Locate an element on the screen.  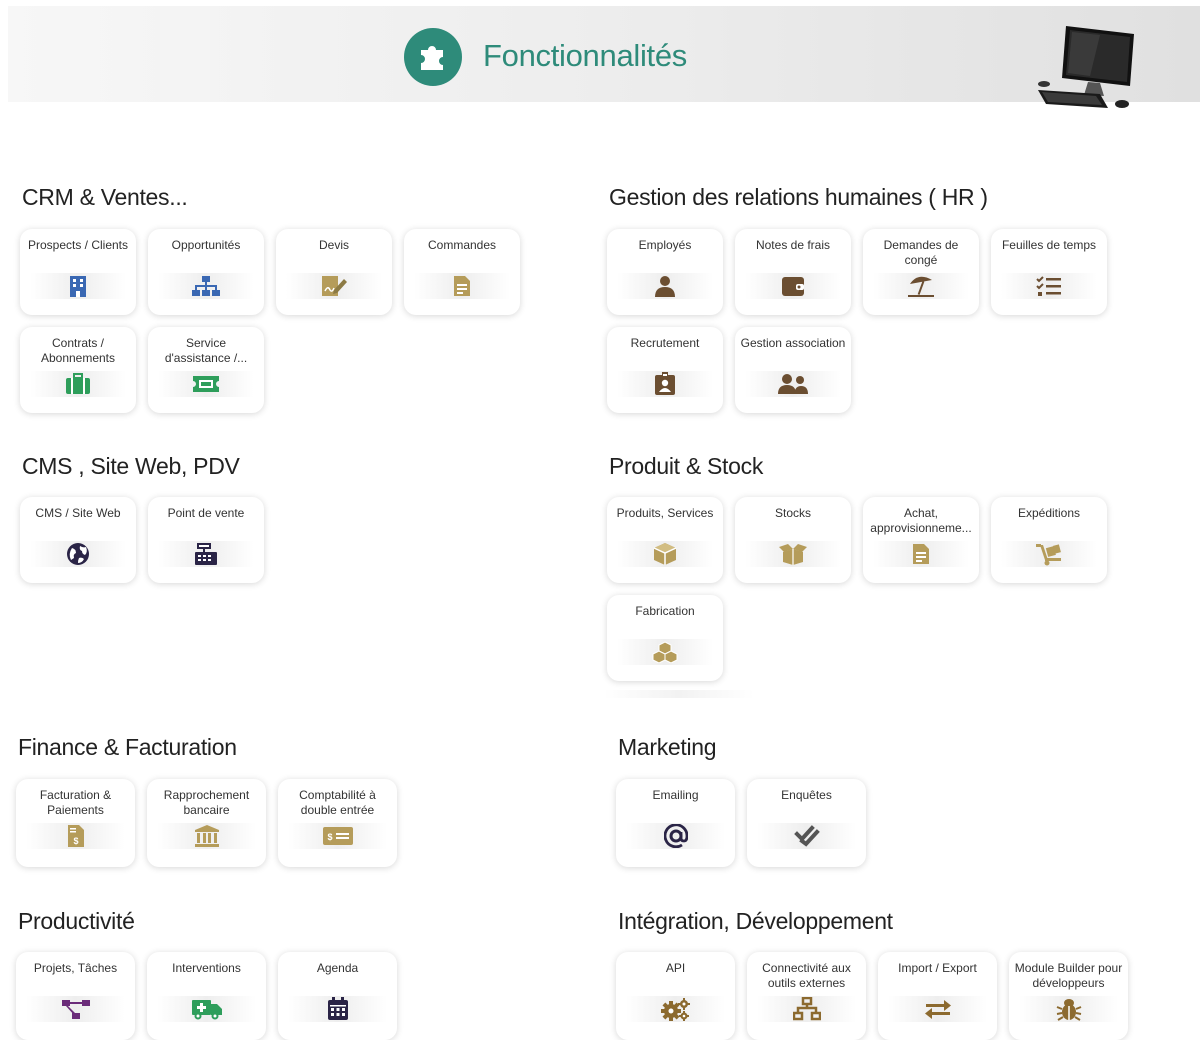
tile-rapprochement-bancaire: Rapprochement bancaire is located at coordinates (206, 823).